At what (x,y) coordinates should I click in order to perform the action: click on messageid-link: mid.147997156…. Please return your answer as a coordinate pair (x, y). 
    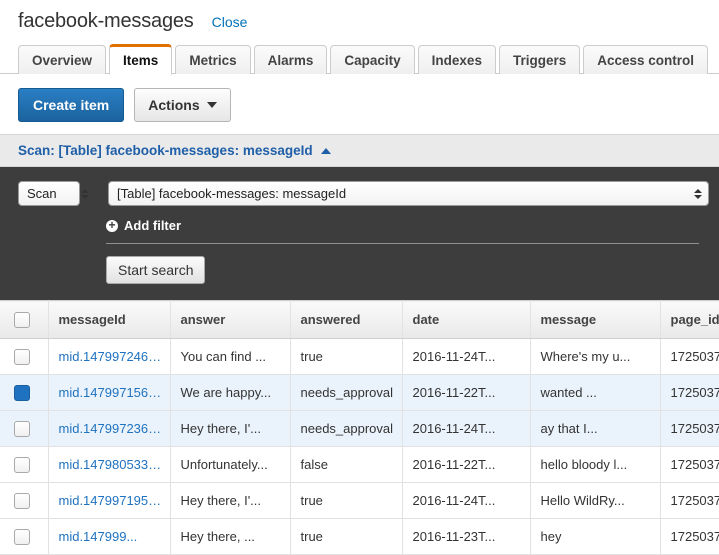
    Looking at the image, I should click on (110, 392).